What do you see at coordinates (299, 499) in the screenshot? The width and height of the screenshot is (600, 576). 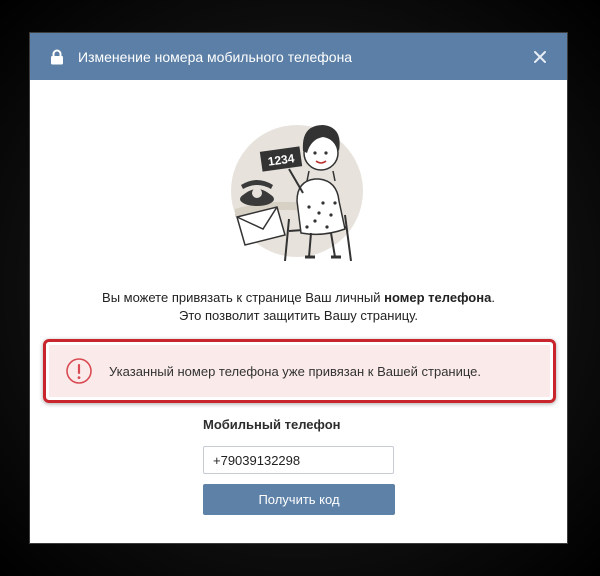 I see `get-code-button: Получить код` at bounding box center [299, 499].